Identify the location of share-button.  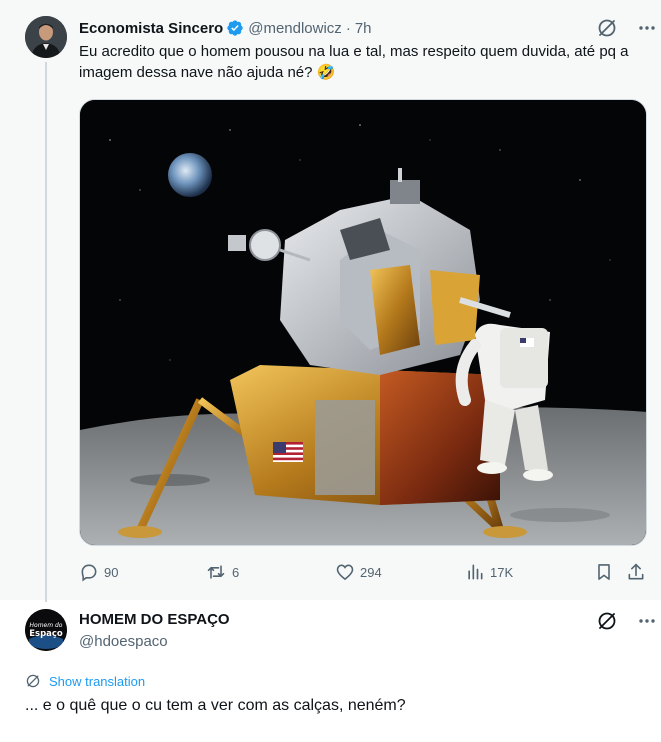
(638, 572).